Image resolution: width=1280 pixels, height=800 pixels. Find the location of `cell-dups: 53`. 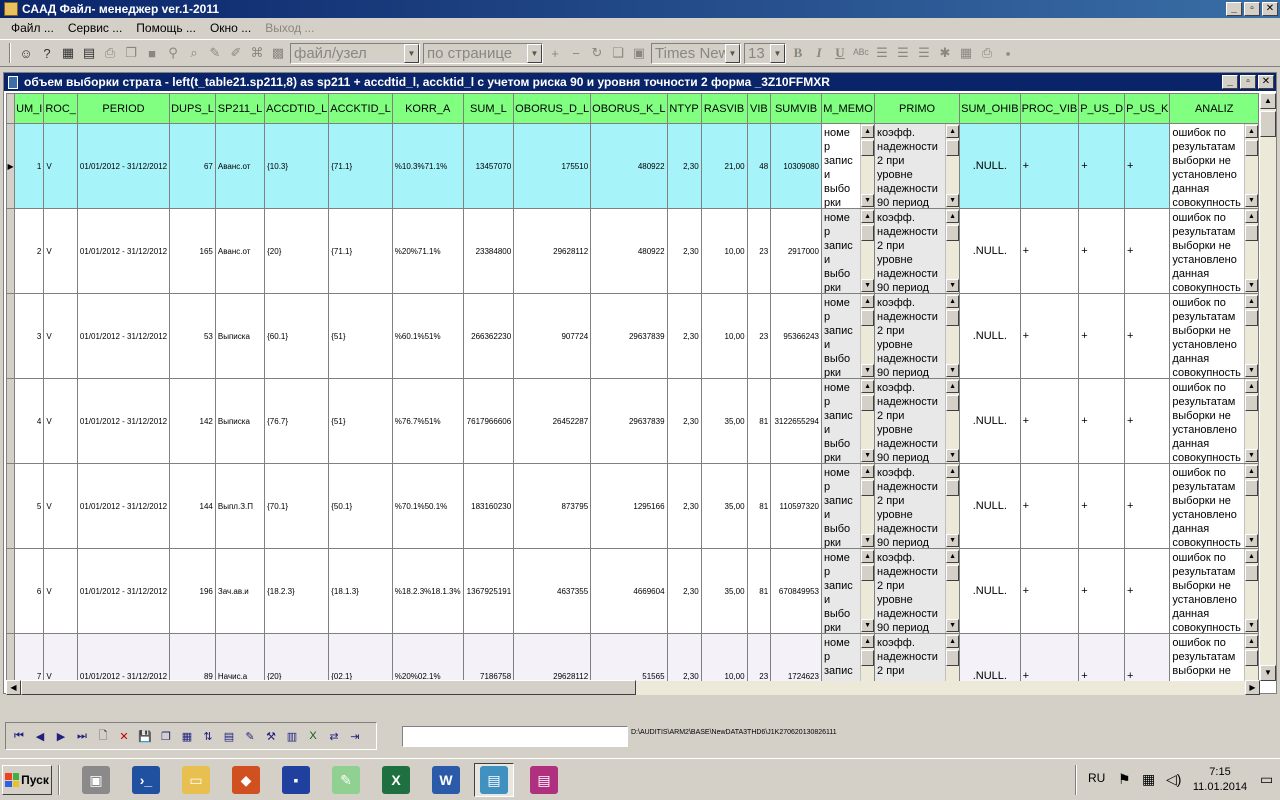

cell-dups: 53 is located at coordinates (192, 336).